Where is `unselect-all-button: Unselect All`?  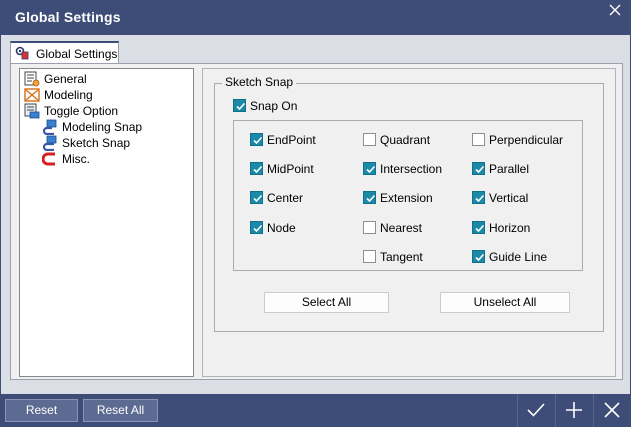
unselect-all-button: Unselect All is located at coordinates (505, 302).